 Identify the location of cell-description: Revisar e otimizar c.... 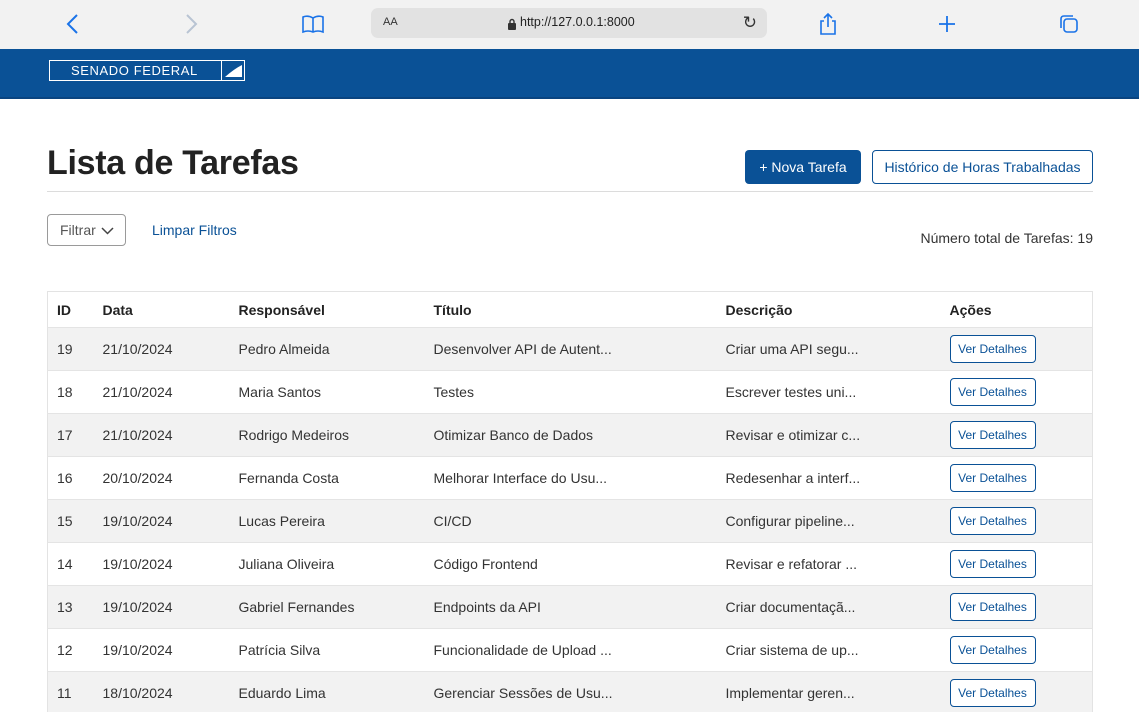
(793, 435).